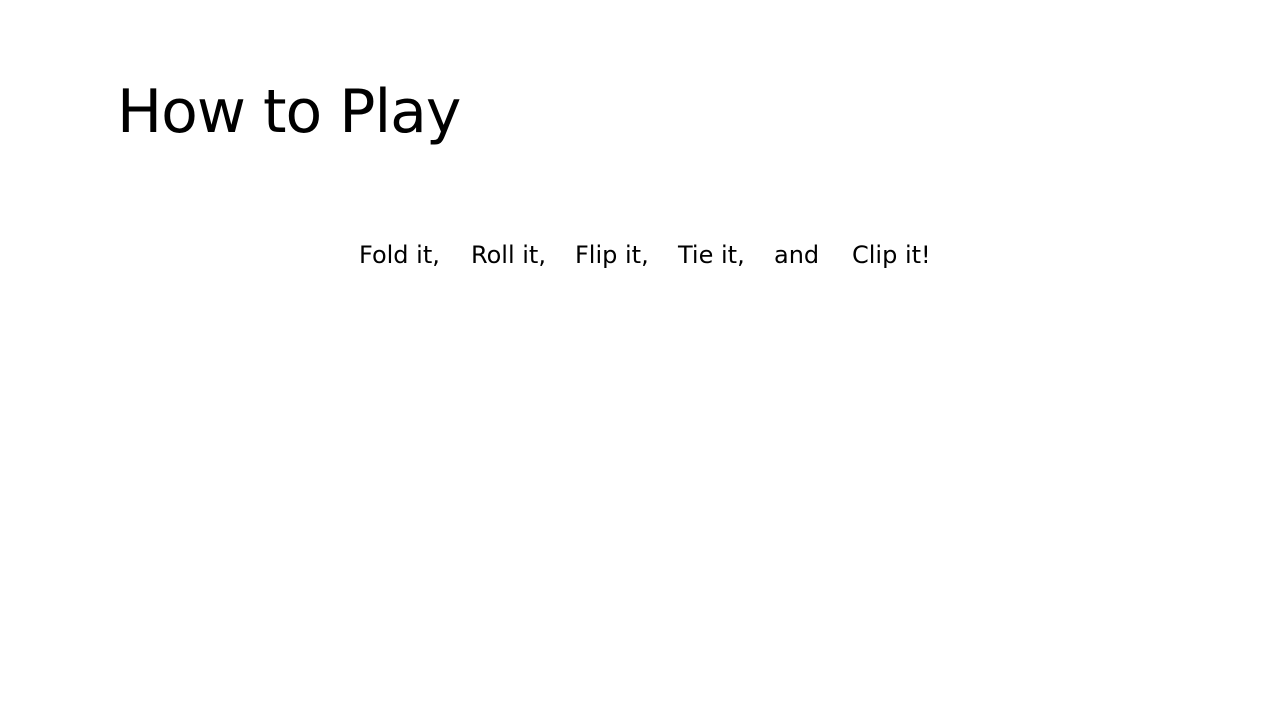 The width and height of the screenshot is (1280, 720). Describe the element at coordinates (289, 112) in the screenshot. I see `slide-title: How to Play` at that location.